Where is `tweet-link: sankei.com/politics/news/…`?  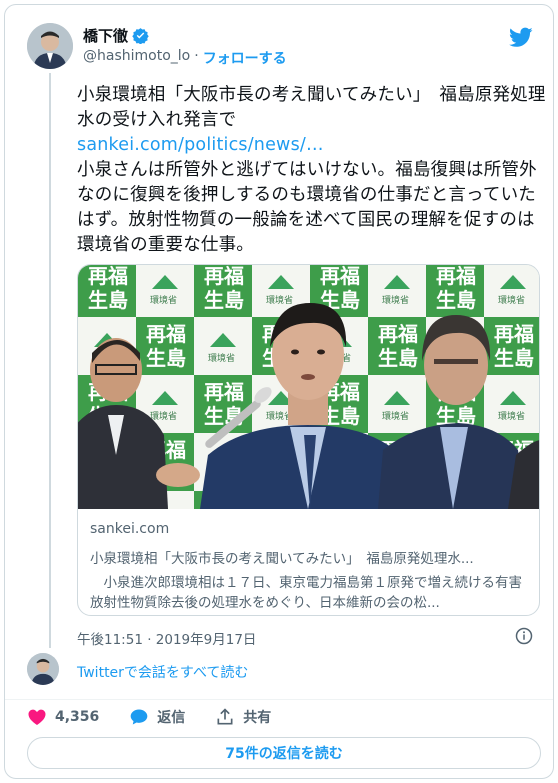
tweet-link: sankei.com/politics/news/… is located at coordinates (312, 145).